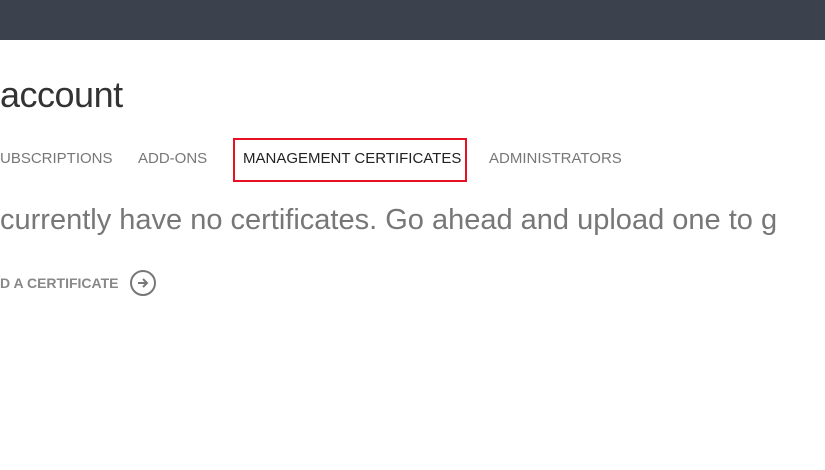 The image size is (825, 470). I want to click on tab-administrators: ADMINISTRATORS, so click(555, 158).